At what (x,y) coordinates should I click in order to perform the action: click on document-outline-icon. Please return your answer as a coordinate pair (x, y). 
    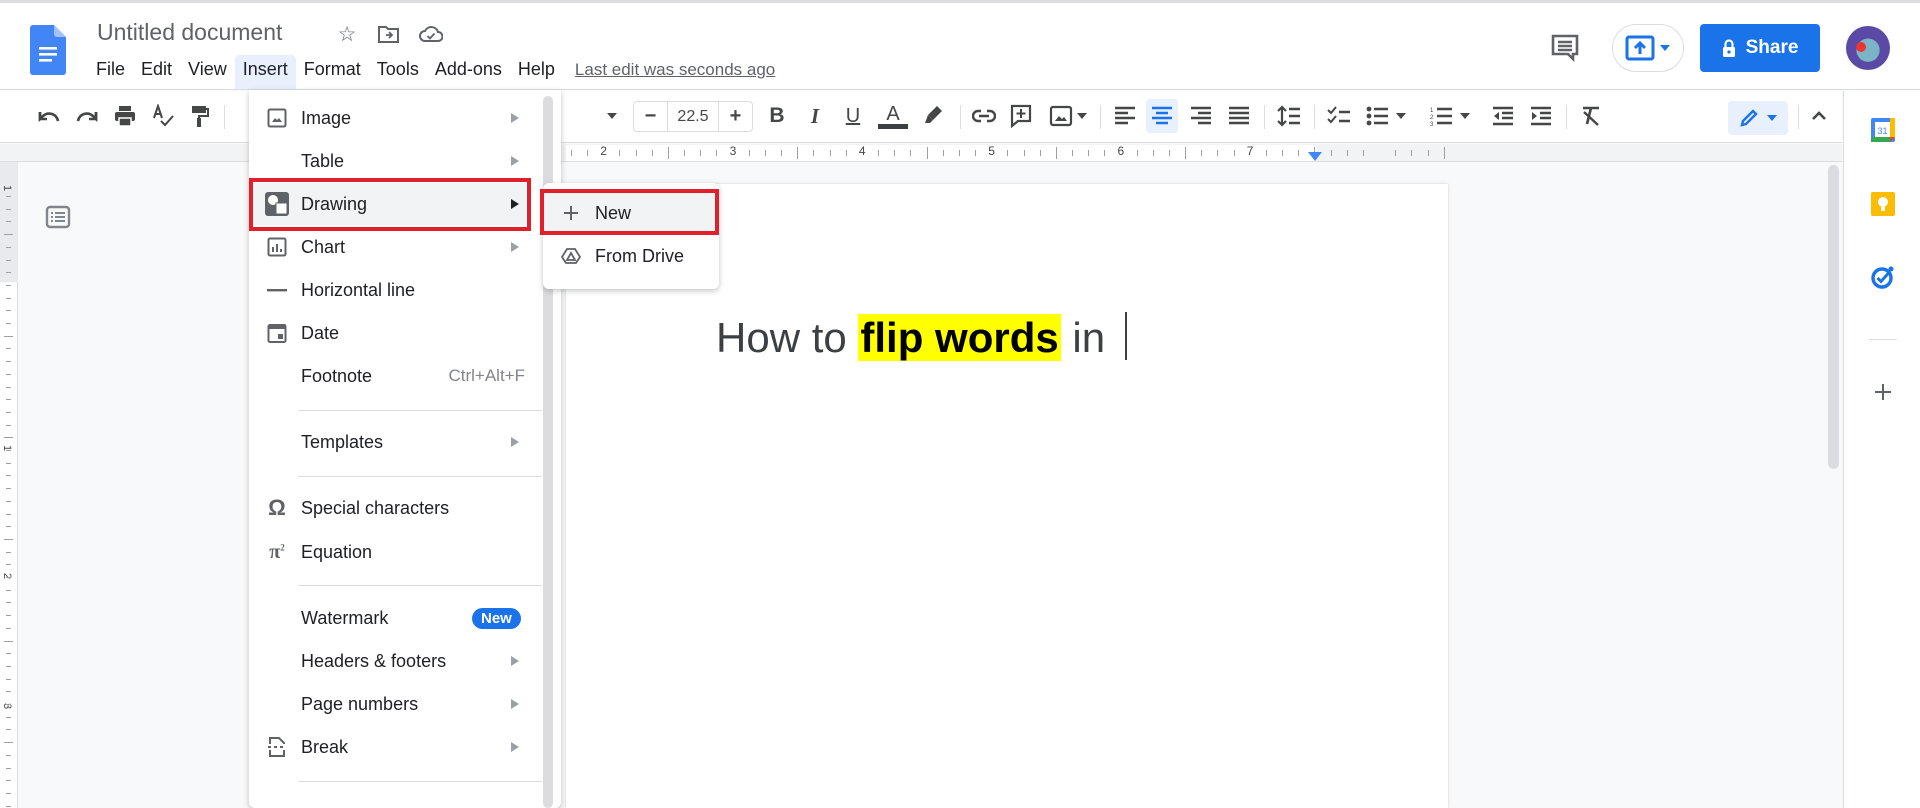
    Looking at the image, I should click on (58, 217).